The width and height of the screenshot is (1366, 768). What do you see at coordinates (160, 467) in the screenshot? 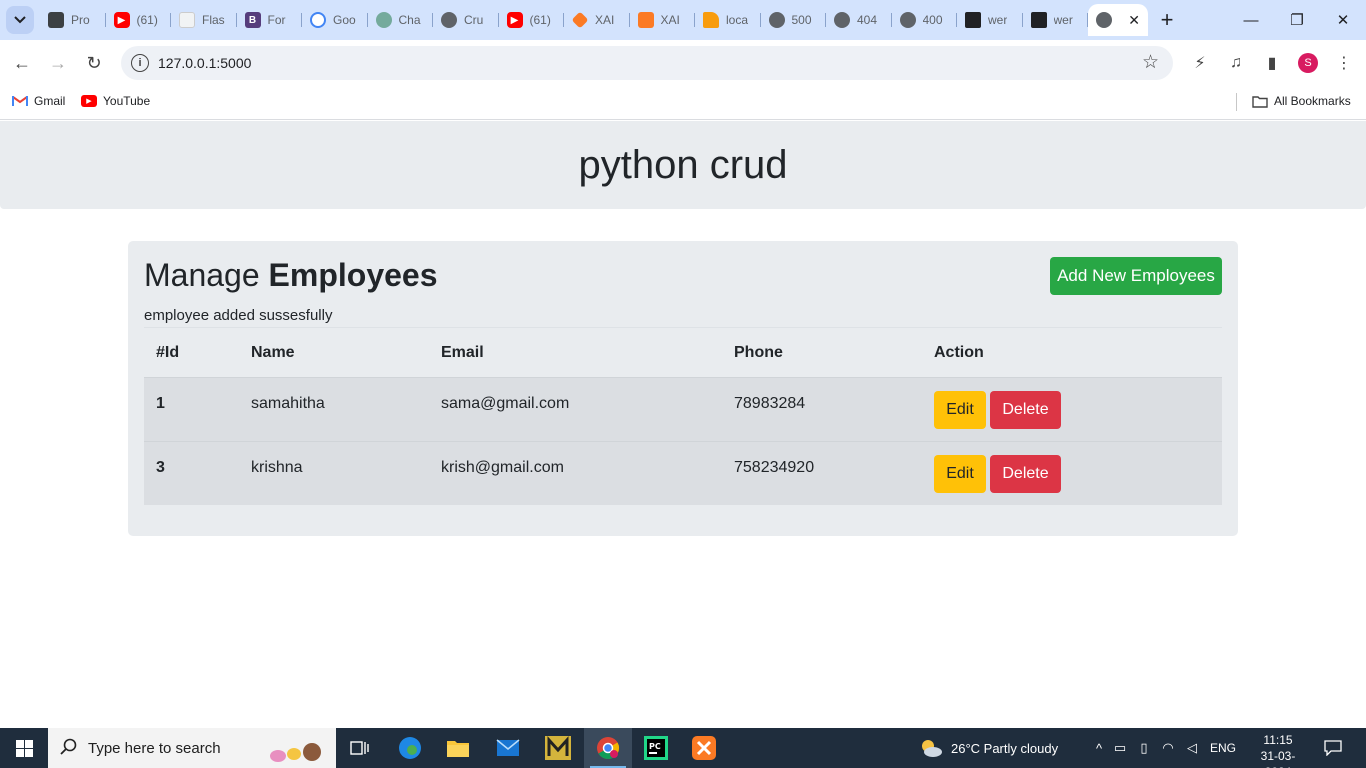
I see `cell-id: 3` at bounding box center [160, 467].